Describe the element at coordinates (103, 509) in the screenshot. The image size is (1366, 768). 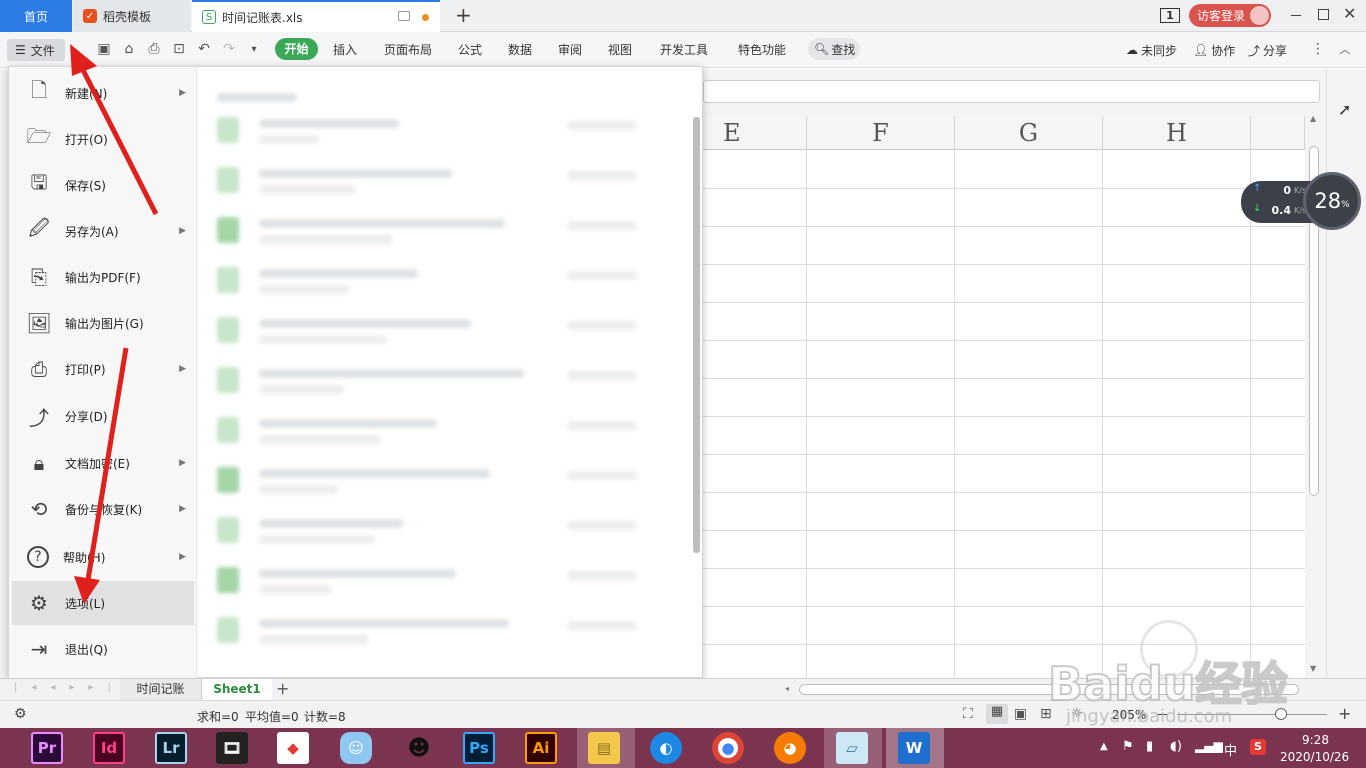
I see `menu-item-backup: ⟲ 备份与恢复(K) ▶` at that location.